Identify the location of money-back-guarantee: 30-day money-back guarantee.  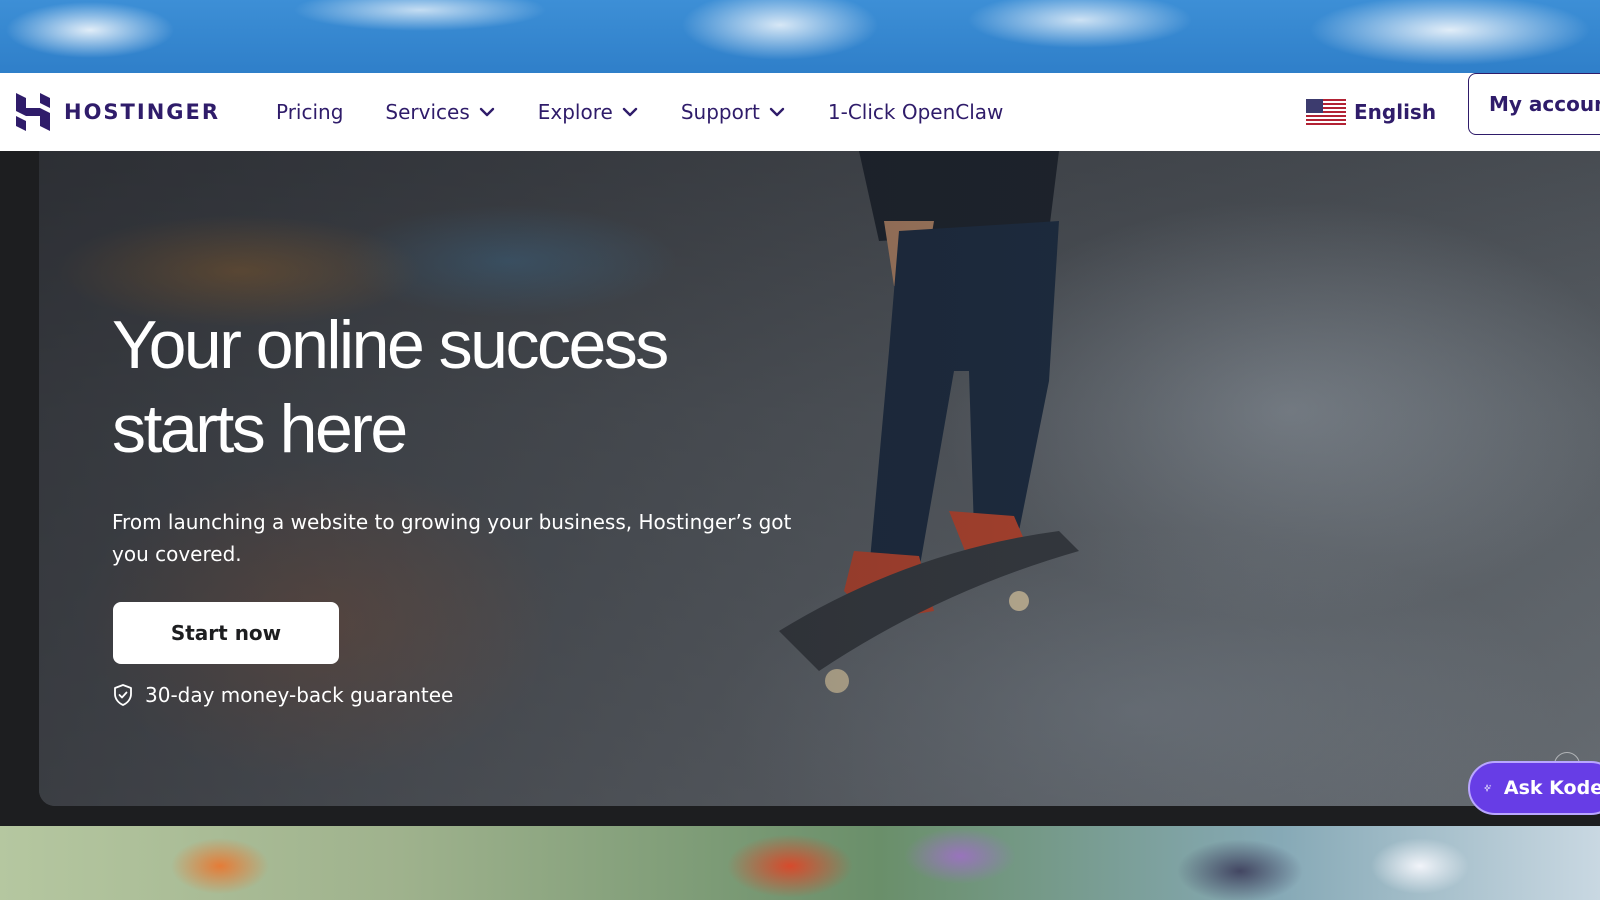
(283, 695).